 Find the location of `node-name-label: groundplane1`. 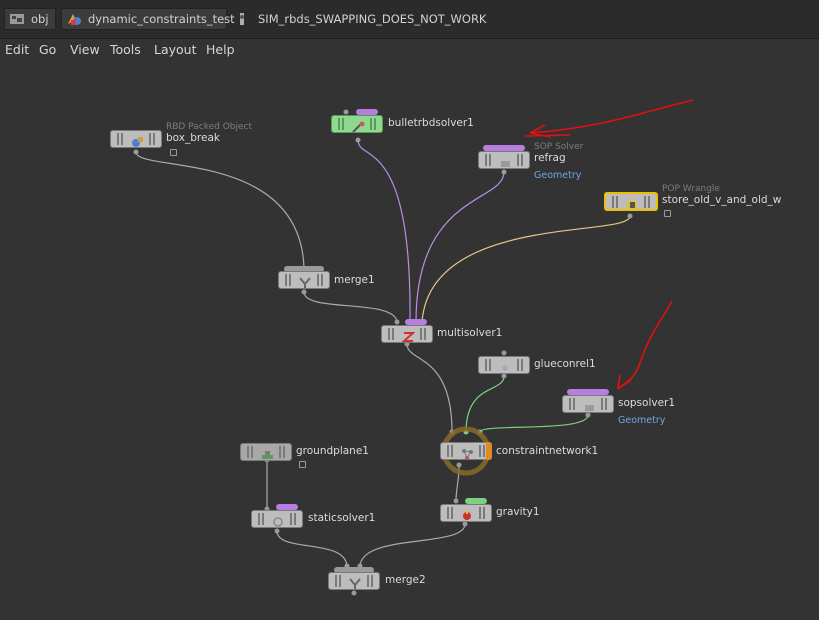

node-name-label: groundplane1 is located at coordinates (332, 451).